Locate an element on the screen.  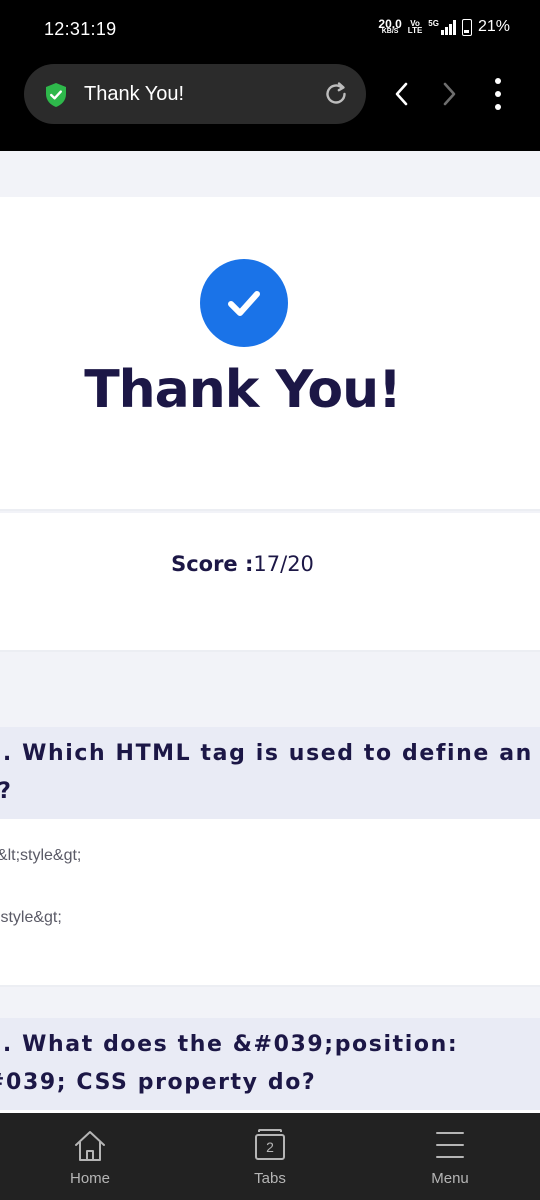
browser-toolbar: Thank You! is located at coordinates (270, 105).